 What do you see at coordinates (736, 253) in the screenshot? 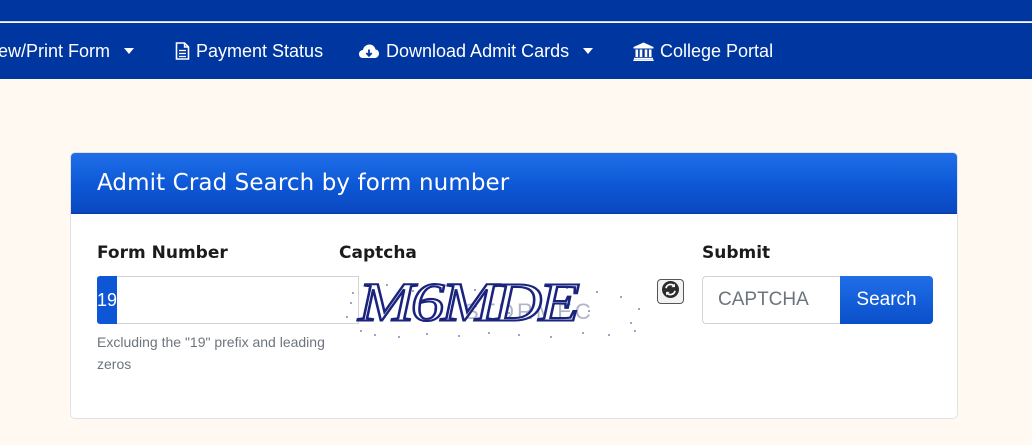
I see `submit-label: Submit` at bounding box center [736, 253].